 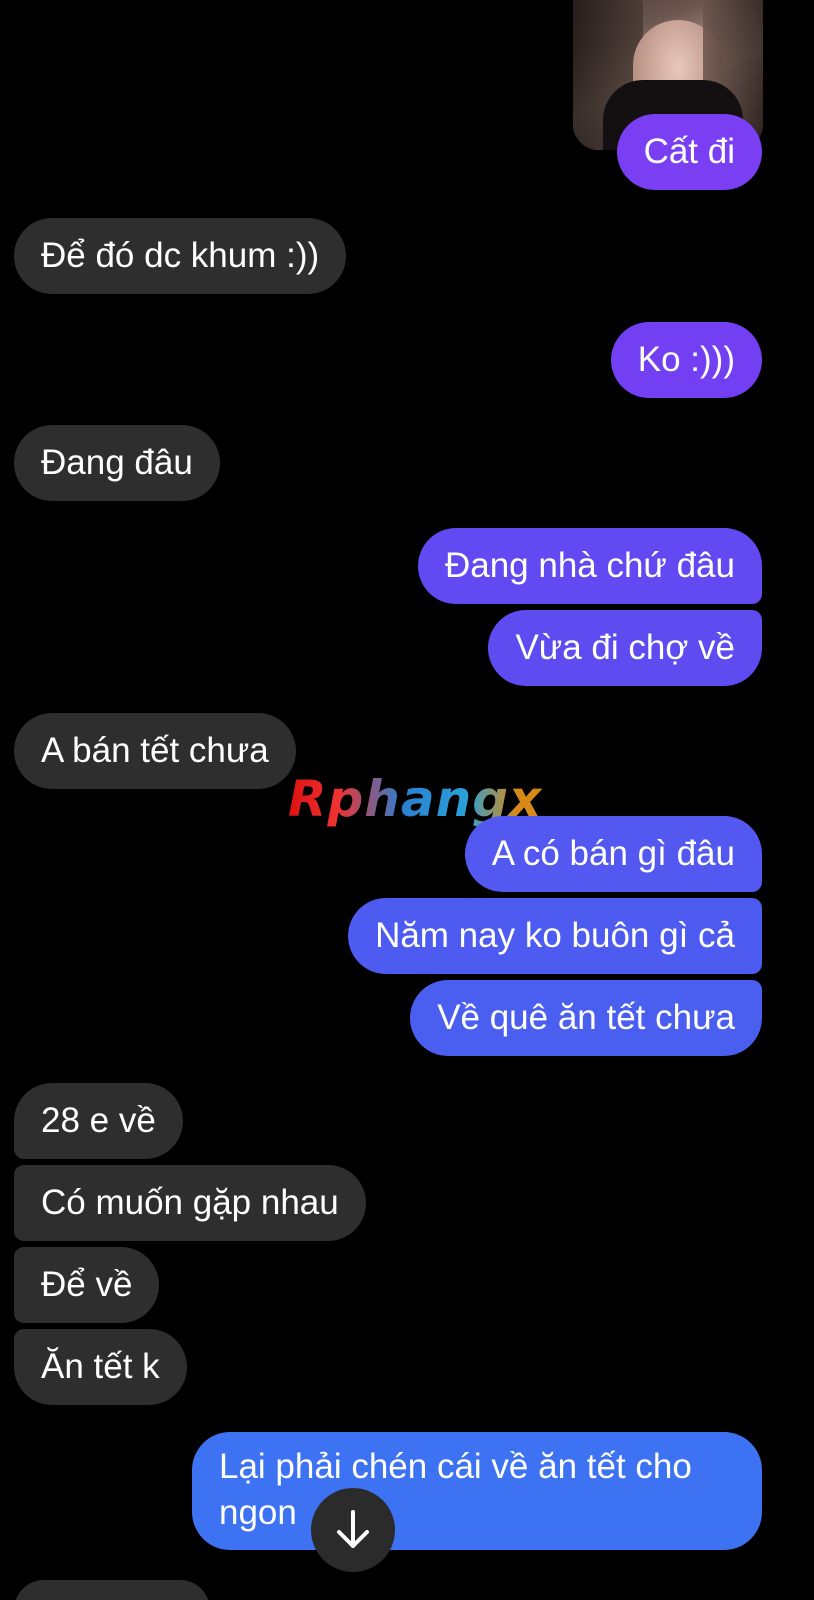 I want to click on message-bubble-outgoing: Cất đi, so click(x=689, y=152).